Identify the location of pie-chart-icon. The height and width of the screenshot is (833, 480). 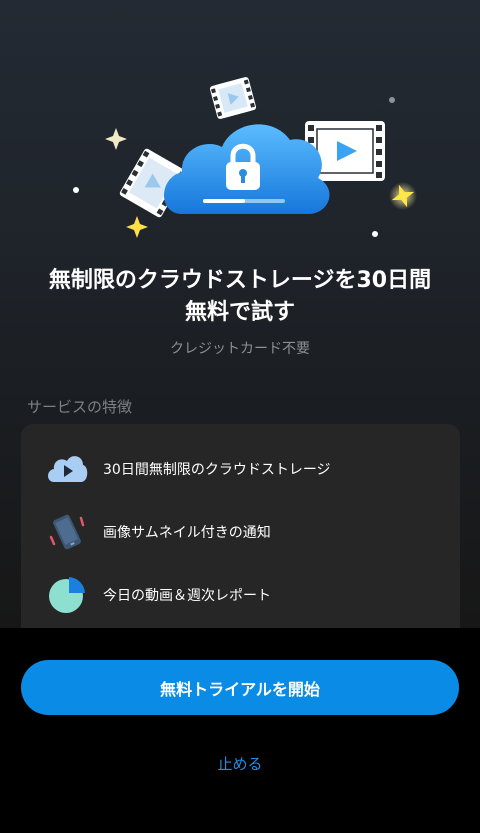
(67, 595).